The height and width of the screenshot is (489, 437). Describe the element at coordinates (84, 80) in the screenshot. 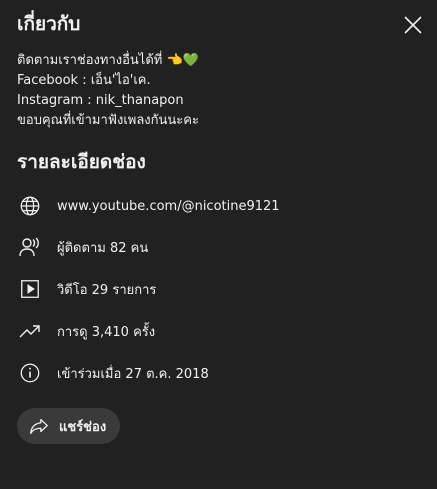

I see `description-line: Facebook : เอ็น'ไอ'เค.` at that location.